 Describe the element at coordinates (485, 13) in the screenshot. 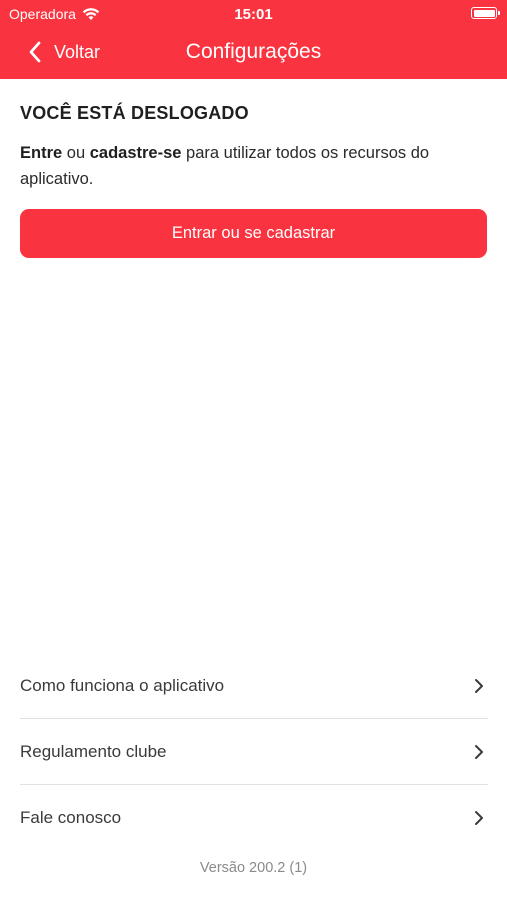

I see `battery-icon` at that location.